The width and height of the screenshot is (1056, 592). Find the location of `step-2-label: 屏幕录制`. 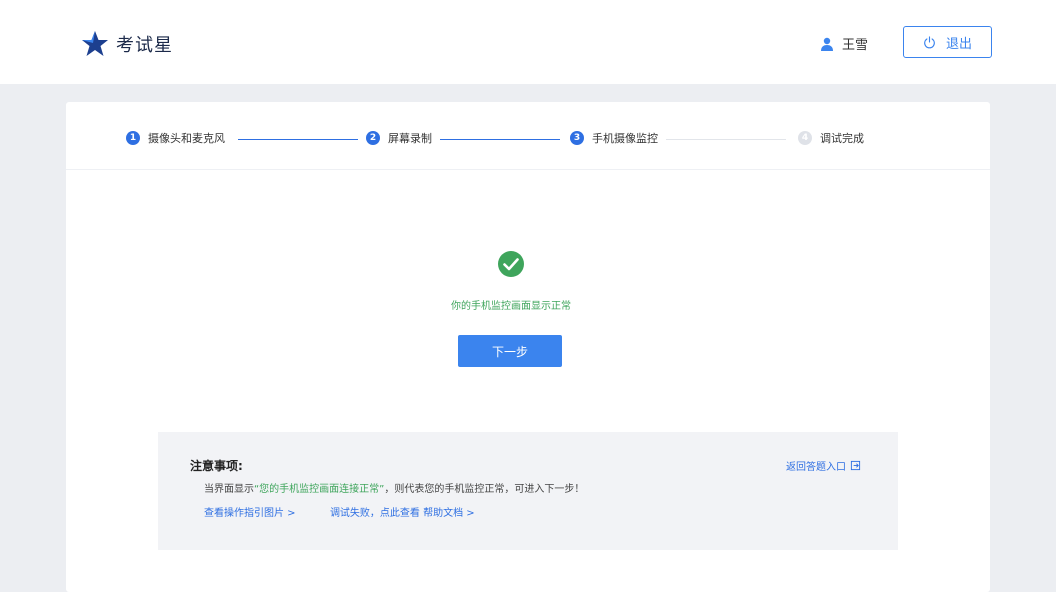

step-2-label: 屏幕录制 is located at coordinates (410, 138).